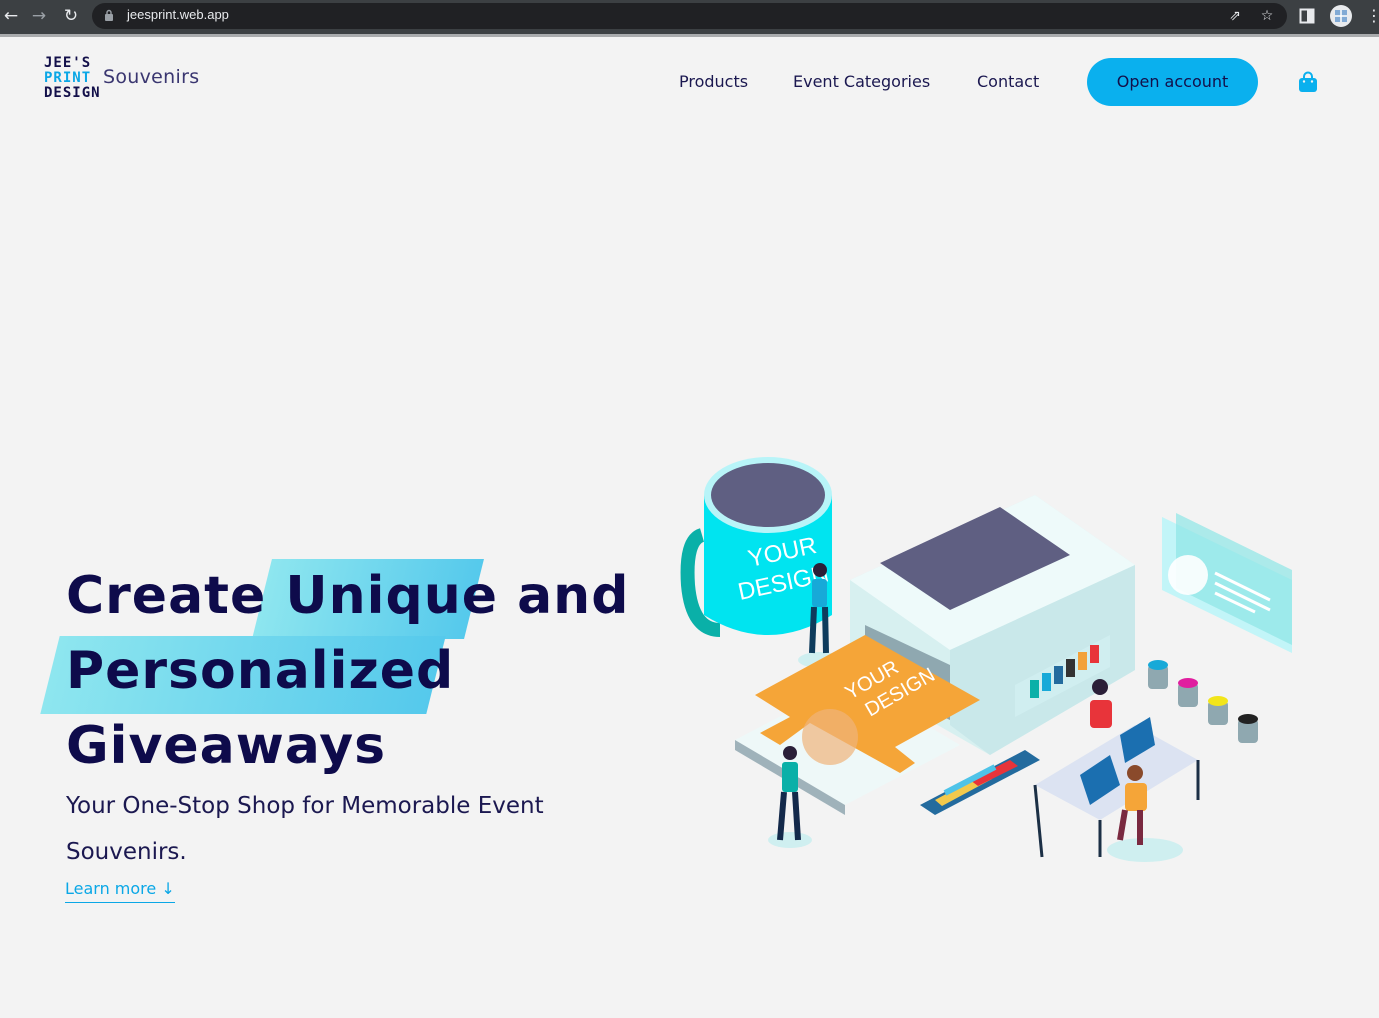  I want to click on side-panel-icon, so click(1307, 16).